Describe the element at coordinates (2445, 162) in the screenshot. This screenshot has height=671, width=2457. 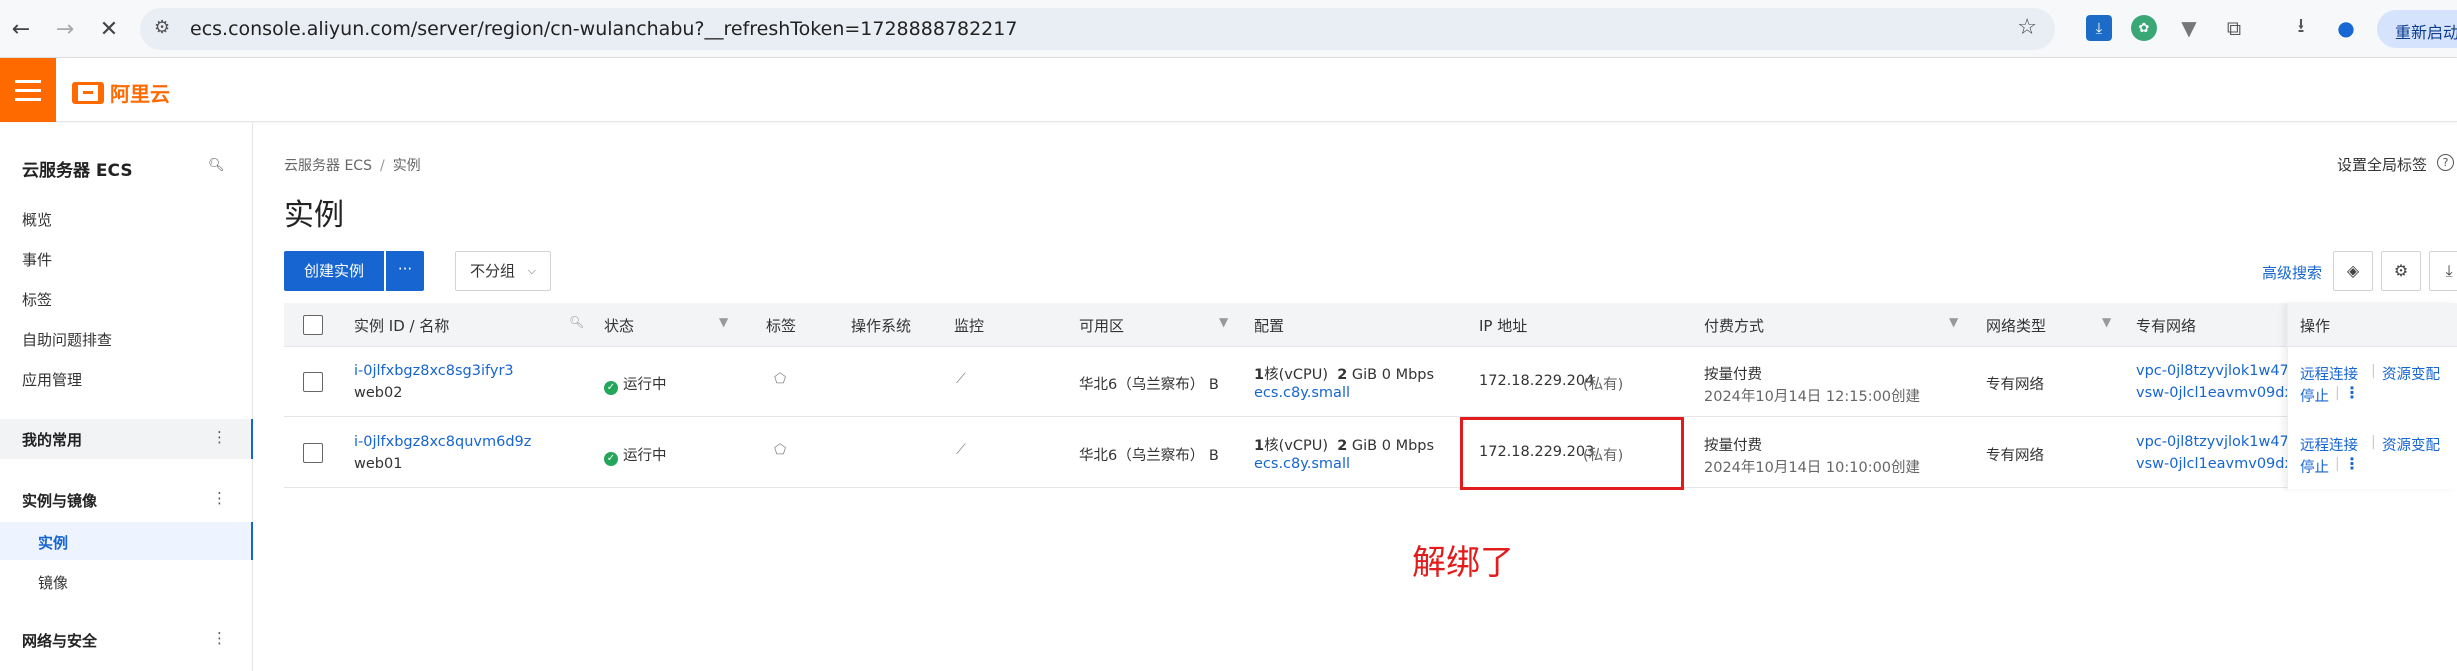
I see `help-icon: ?` at that location.